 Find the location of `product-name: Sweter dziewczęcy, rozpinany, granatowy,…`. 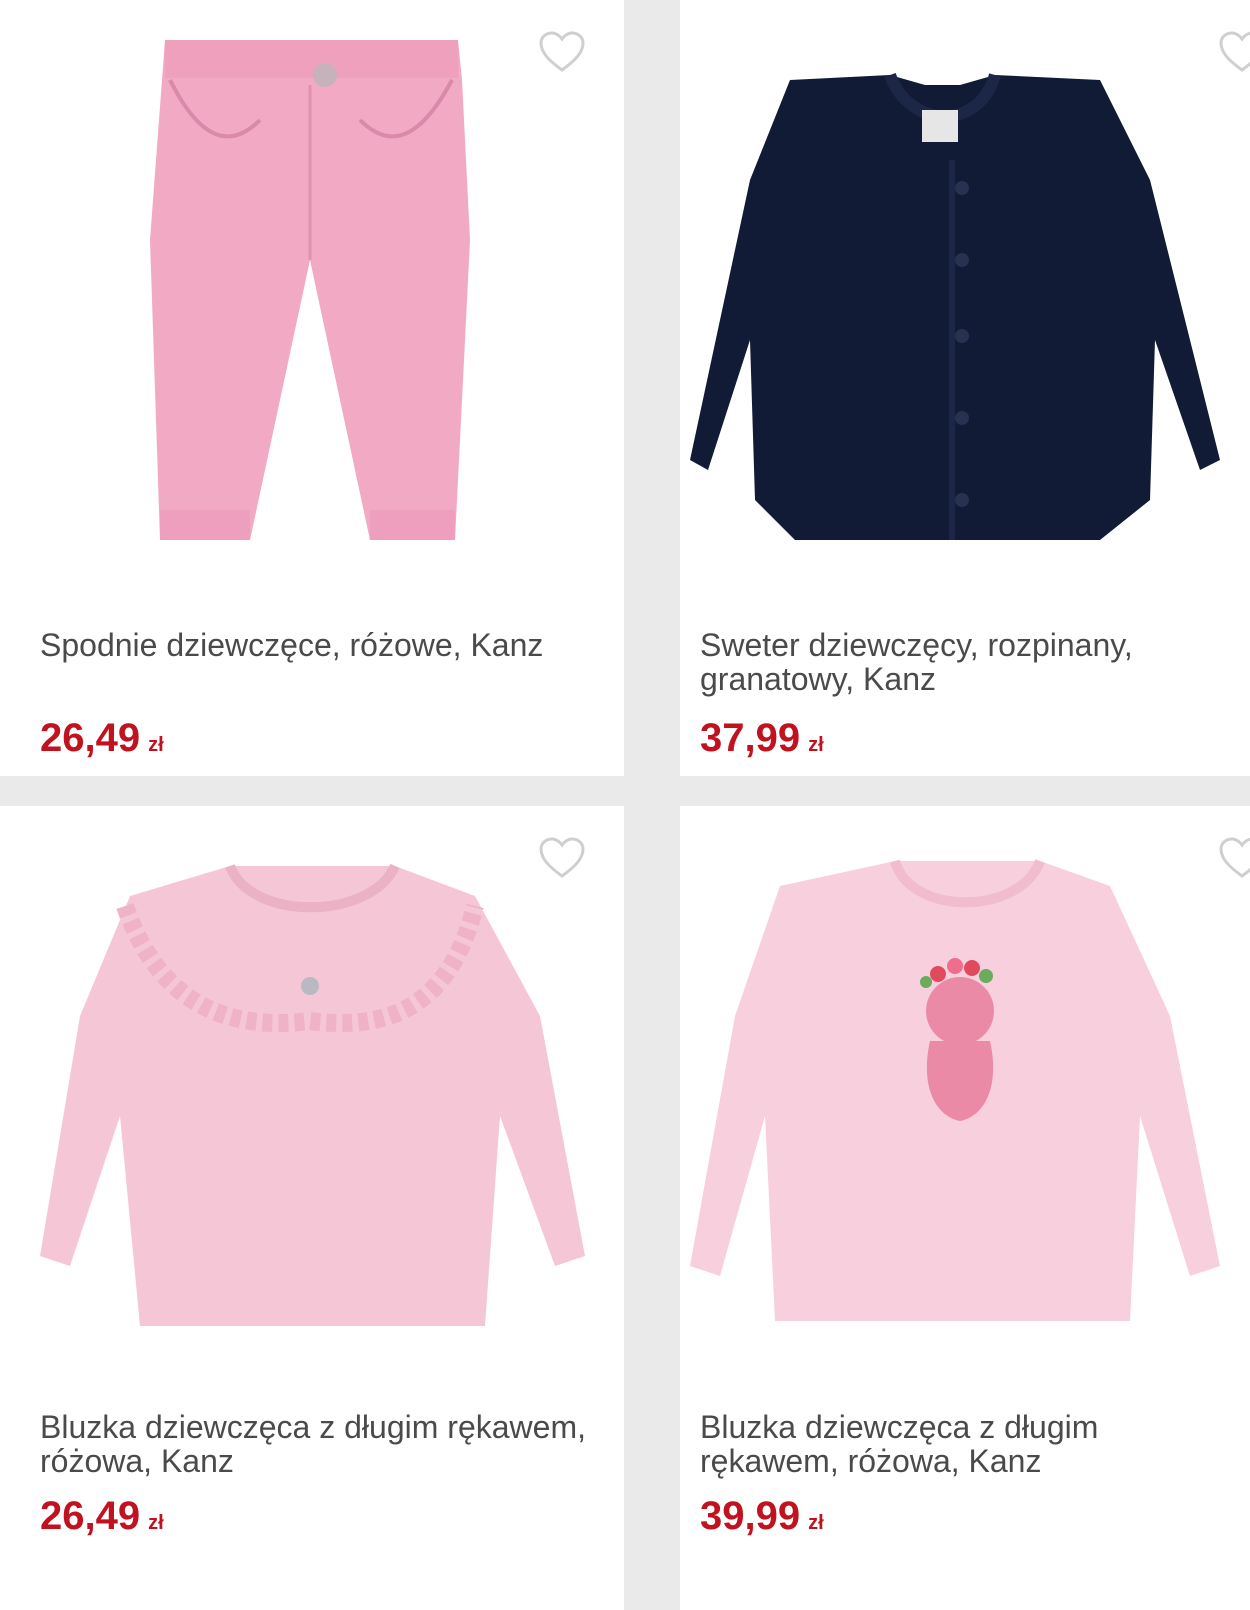

product-name: Sweter dziewczęcy, rozpinany, granatowy,… is located at coordinates (965, 662).